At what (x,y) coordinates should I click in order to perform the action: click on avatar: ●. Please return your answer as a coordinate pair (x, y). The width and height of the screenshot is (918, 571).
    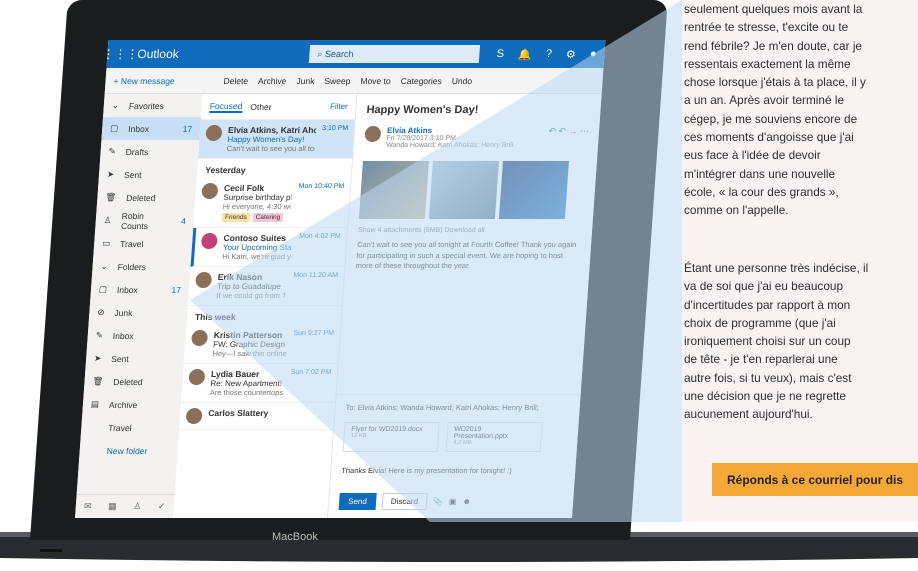
    Looking at the image, I should click on (592, 54).